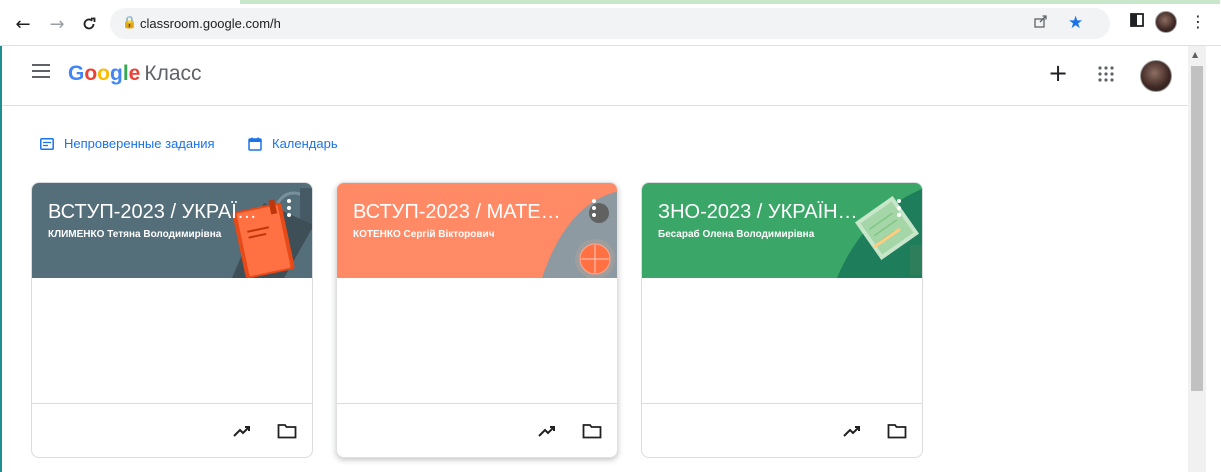 The width and height of the screenshot is (1221, 472). Describe the element at coordinates (153, 212) in the screenshot. I see `class-title: ВСТУП-2023 / УКРАЇНСЬКА МОВА` at that location.